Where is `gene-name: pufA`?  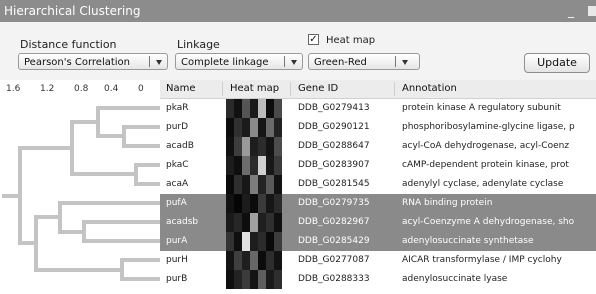 gene-name: pufA is located at coordinates (176, 203).